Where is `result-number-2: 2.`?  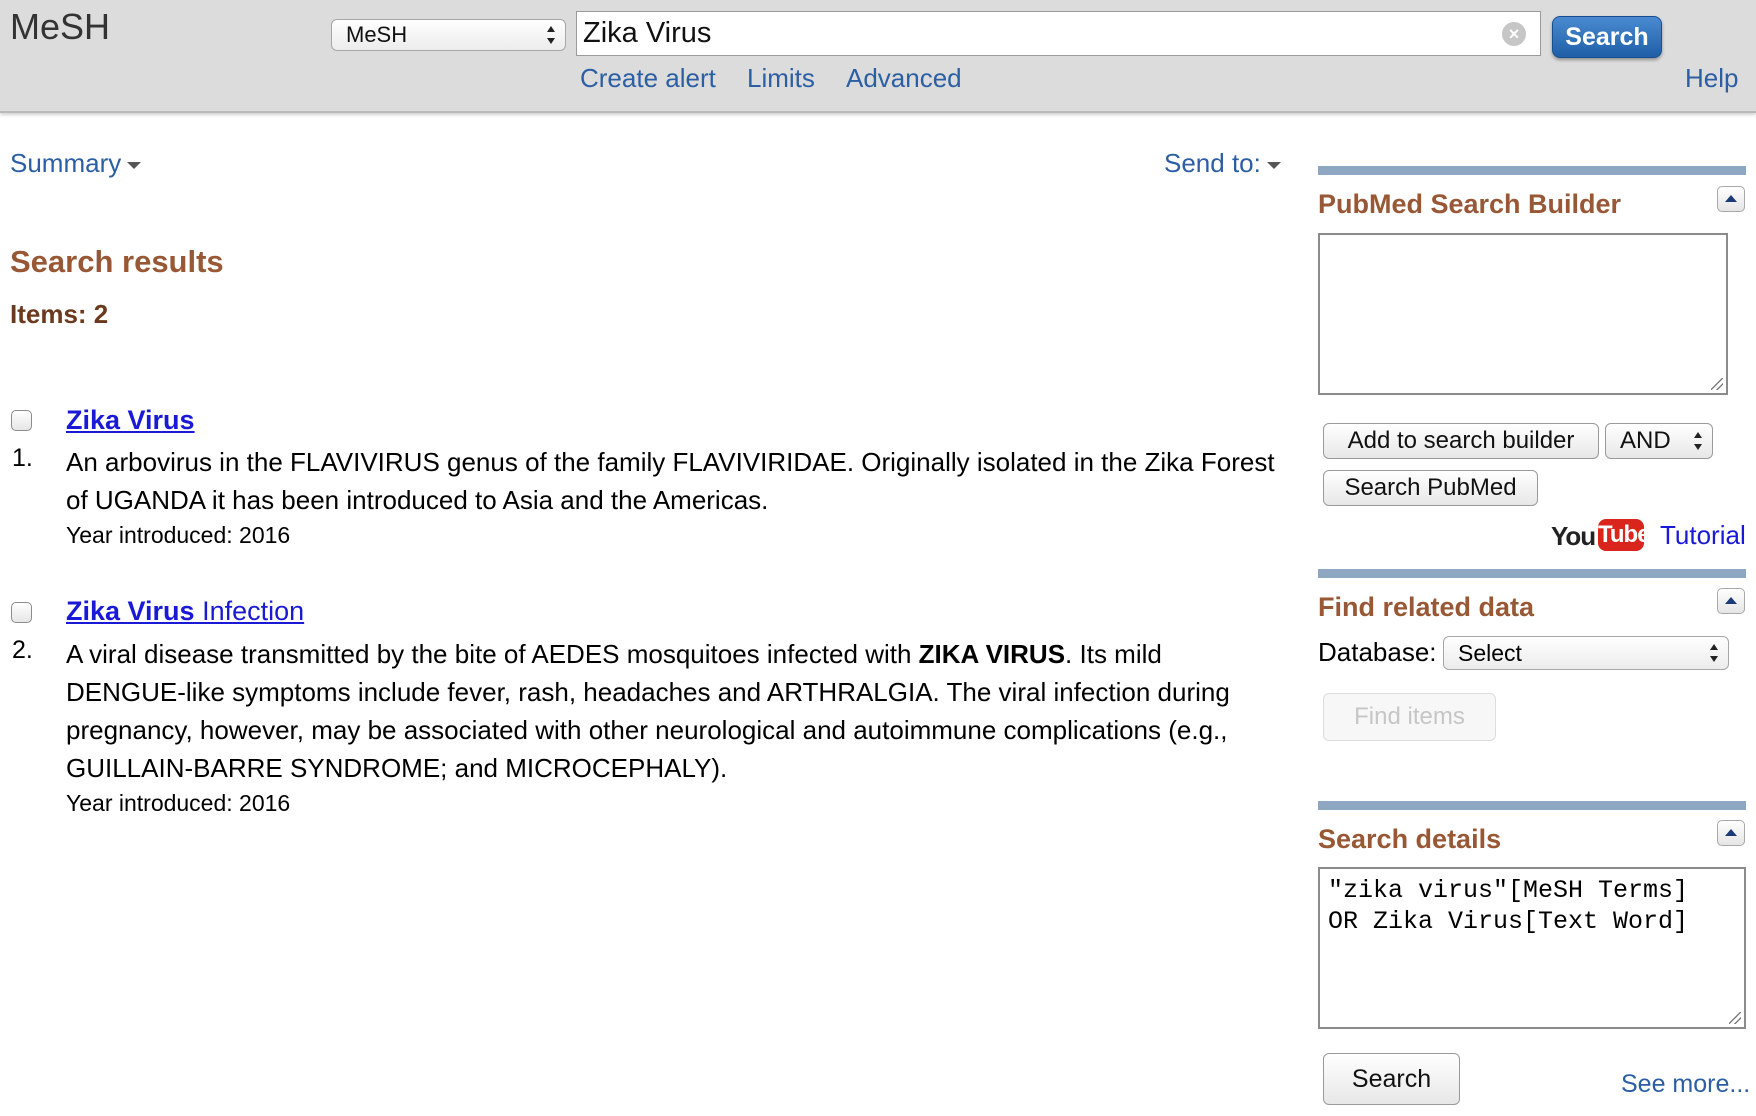 result-number-2: 2. is located at coordinates (22, 650).